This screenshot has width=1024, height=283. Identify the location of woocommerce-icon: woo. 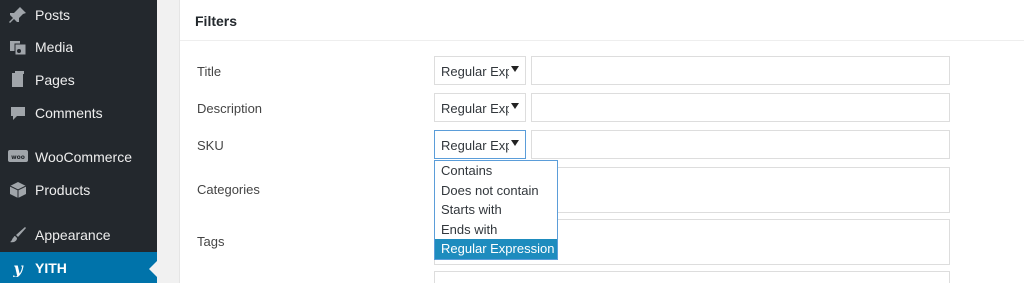
(18, 157).